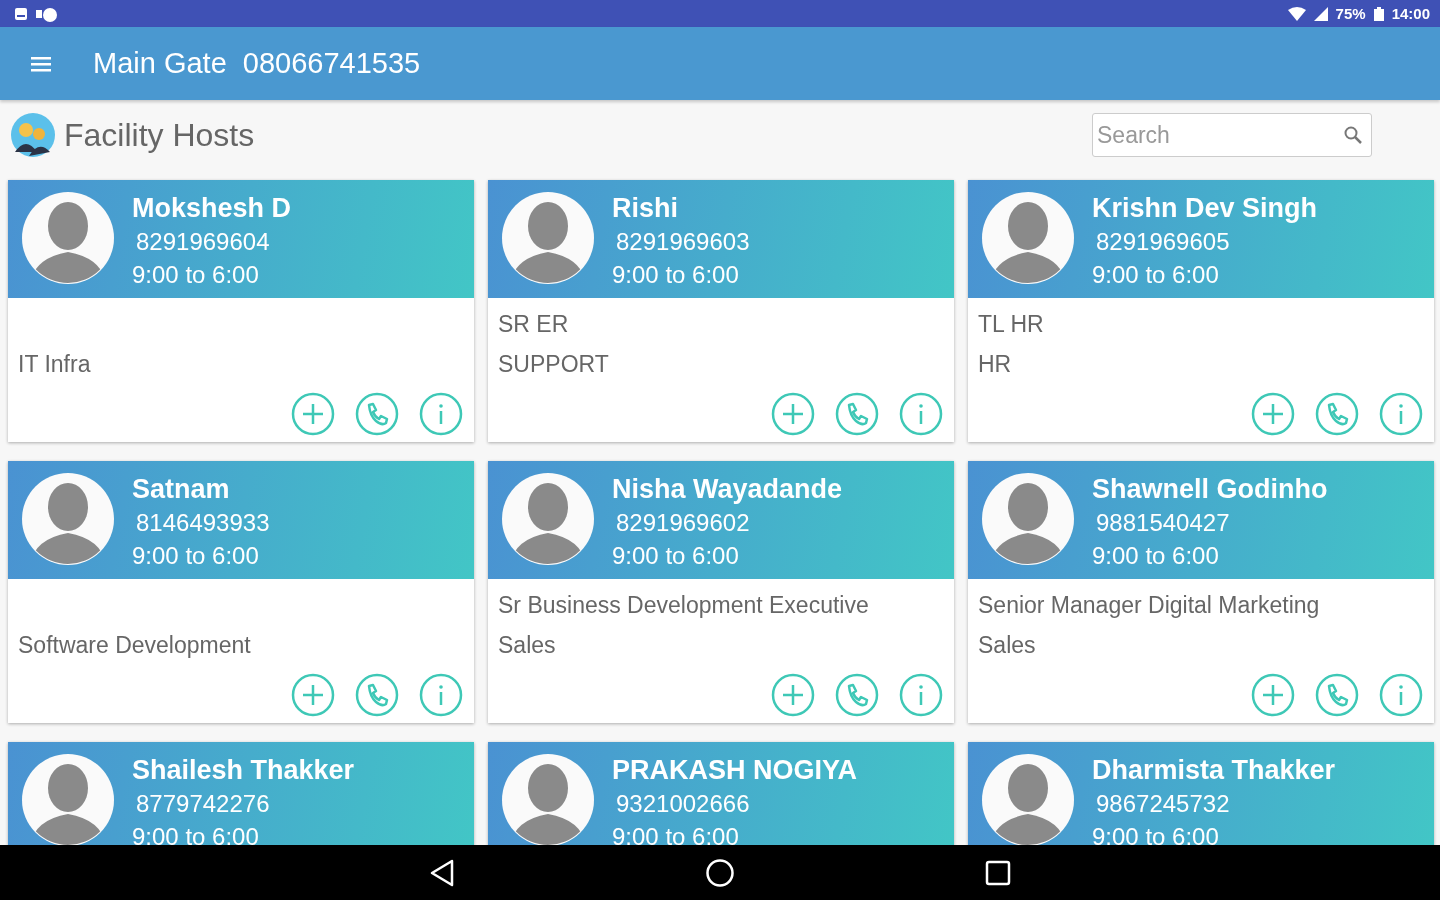  Describe the element at coordinates (1163, 804) in the screenshot. I see `host-phone: 9867245732` at that location.